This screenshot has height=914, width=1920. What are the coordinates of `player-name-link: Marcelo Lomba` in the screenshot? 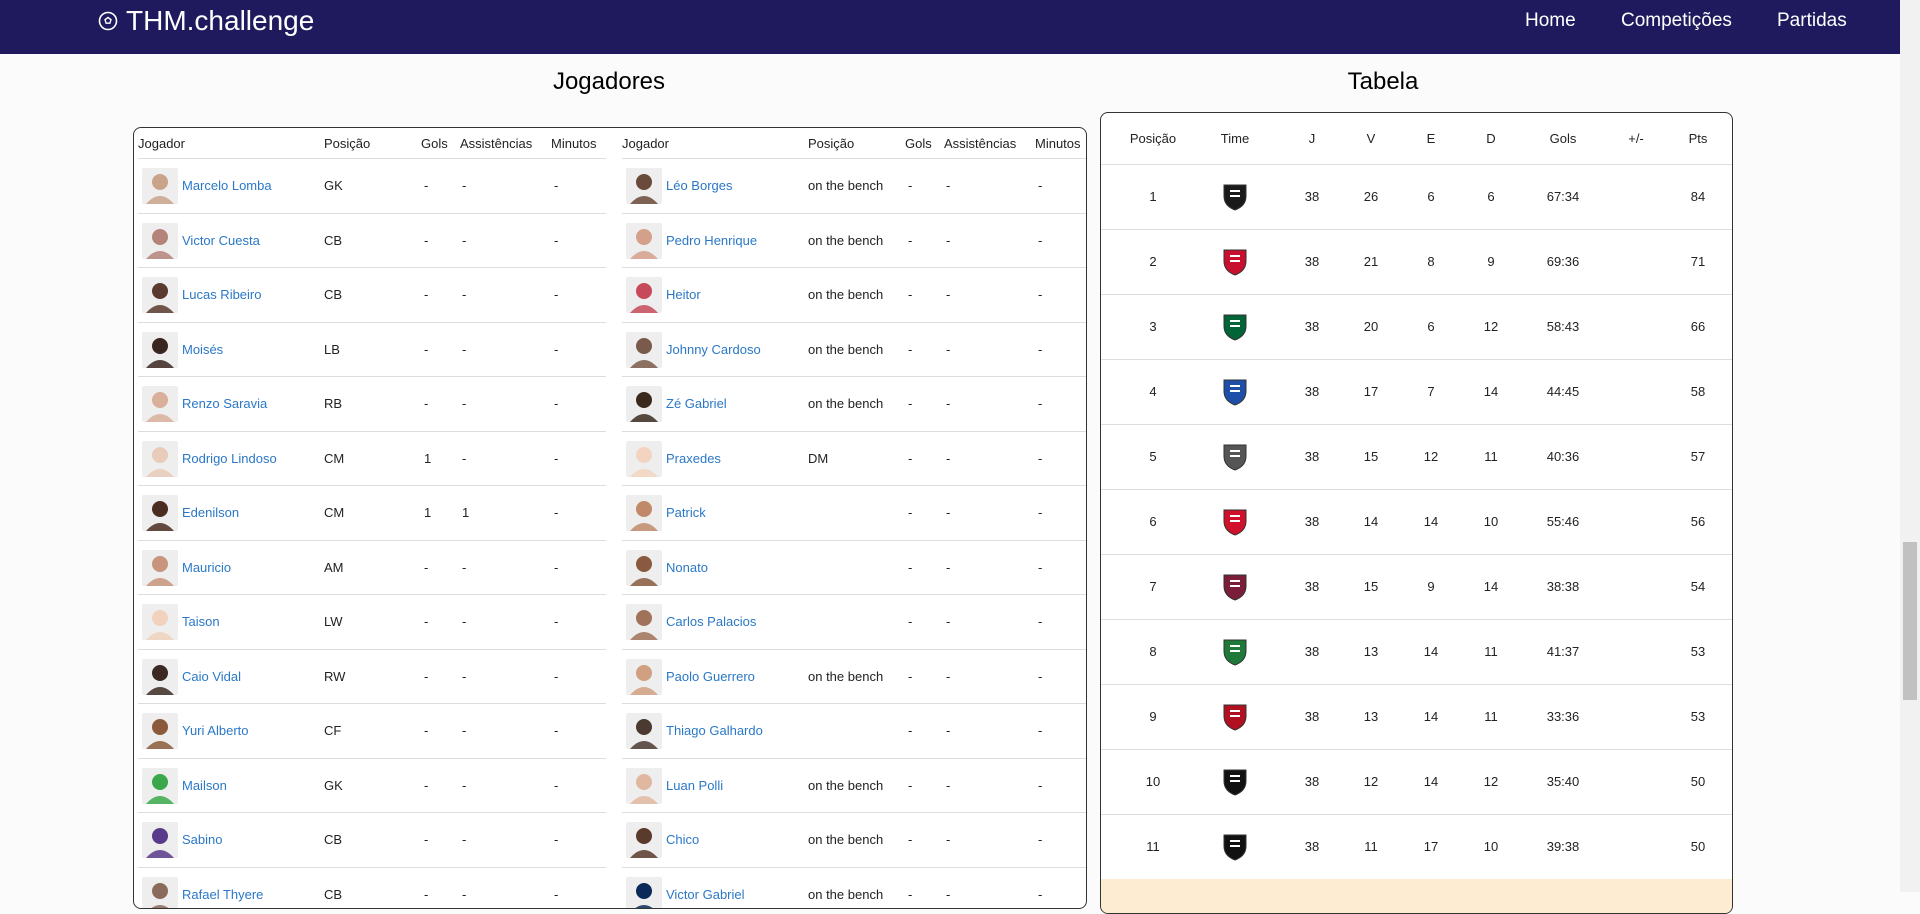 It's located at (227, 185).